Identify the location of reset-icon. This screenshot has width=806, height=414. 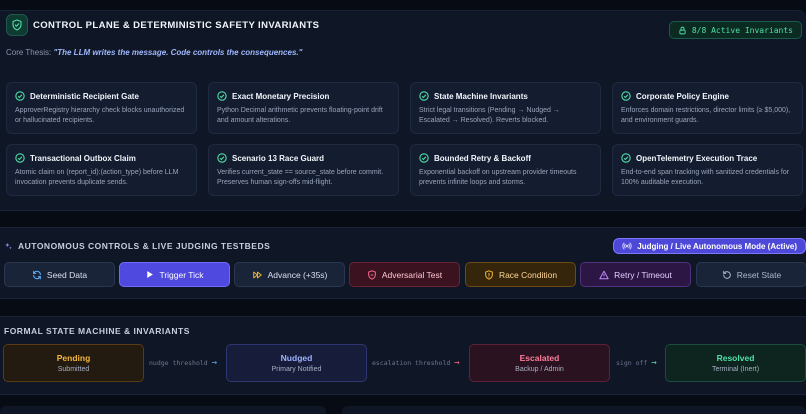
(726, 274).